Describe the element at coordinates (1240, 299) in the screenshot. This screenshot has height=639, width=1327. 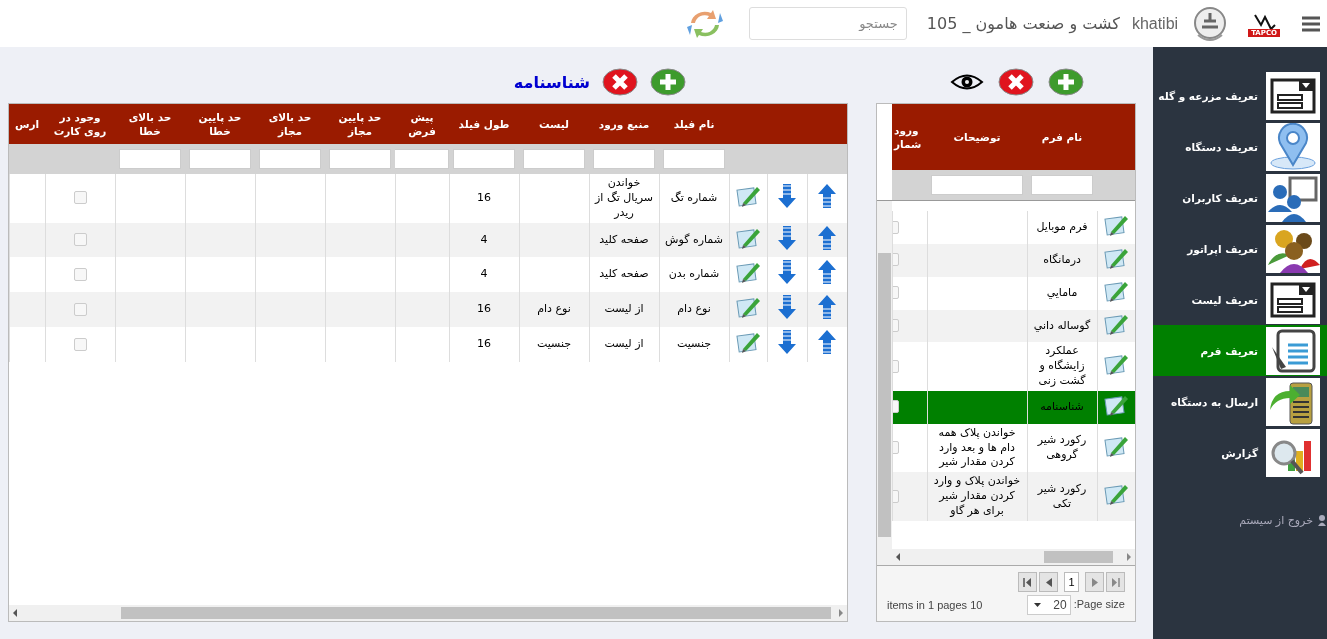
I see `sidebar-item: تعریف لیست` at that location.